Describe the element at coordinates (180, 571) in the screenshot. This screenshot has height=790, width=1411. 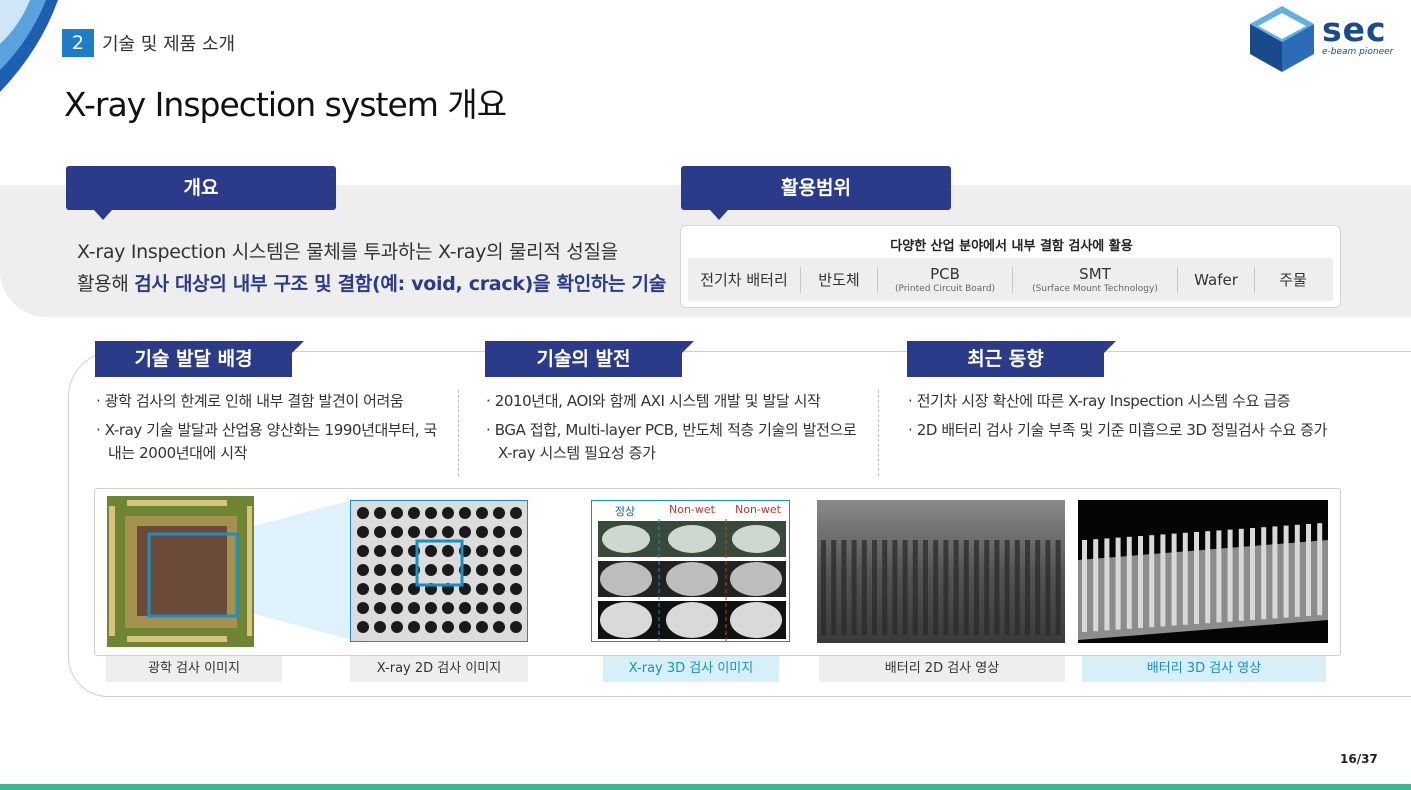
I see `optical-inspection-image` at that location.